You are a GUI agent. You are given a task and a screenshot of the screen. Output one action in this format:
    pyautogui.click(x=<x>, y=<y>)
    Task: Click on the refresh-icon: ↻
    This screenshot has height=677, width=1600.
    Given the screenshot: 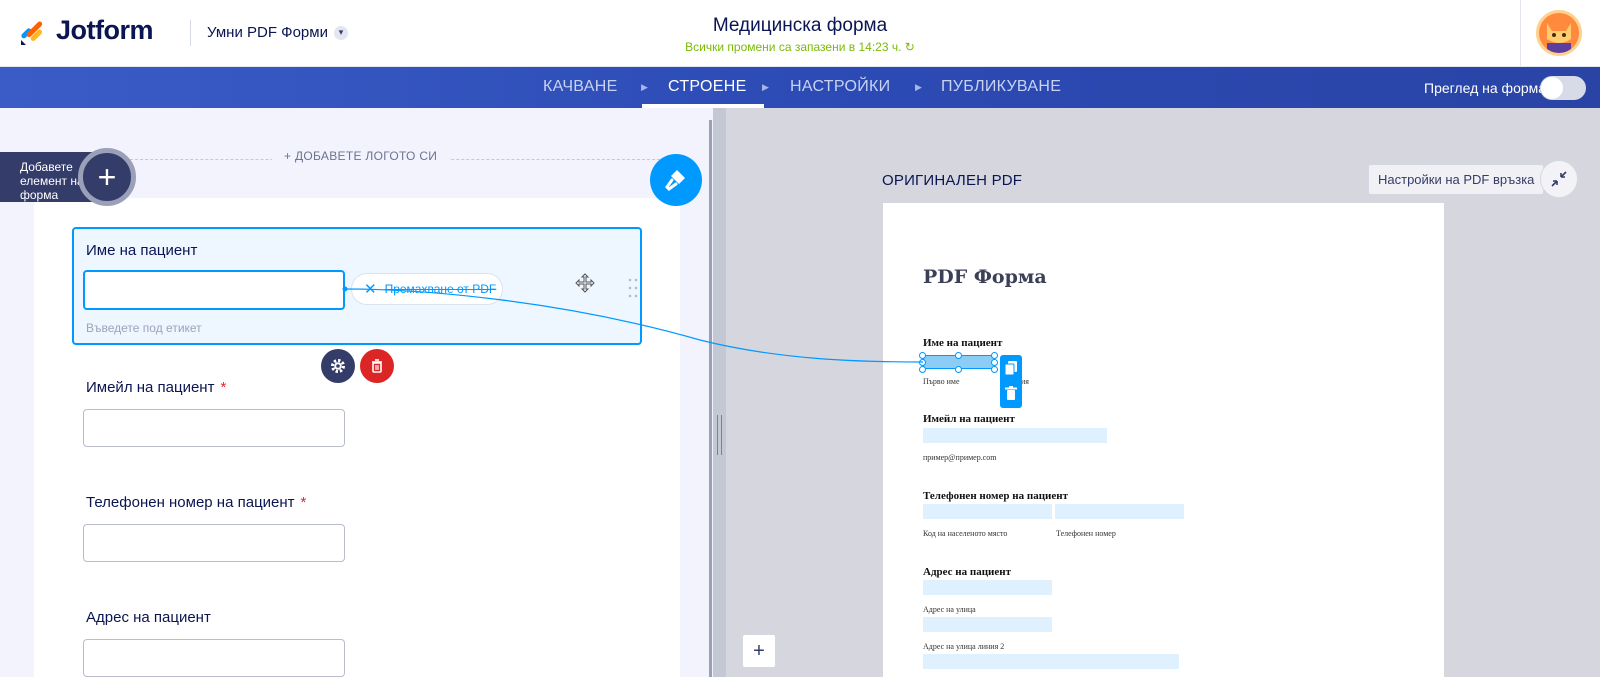 What is the action you would take?
    pyautogui.click(x=909, y=47)
    